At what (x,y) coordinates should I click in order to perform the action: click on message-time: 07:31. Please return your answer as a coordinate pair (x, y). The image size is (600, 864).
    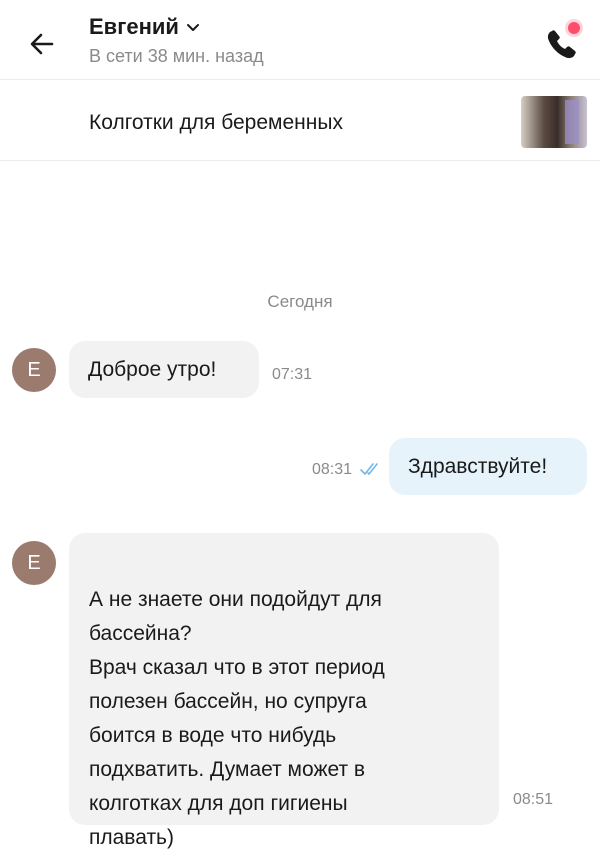
    Looking at the image, I should click on (292, 374).